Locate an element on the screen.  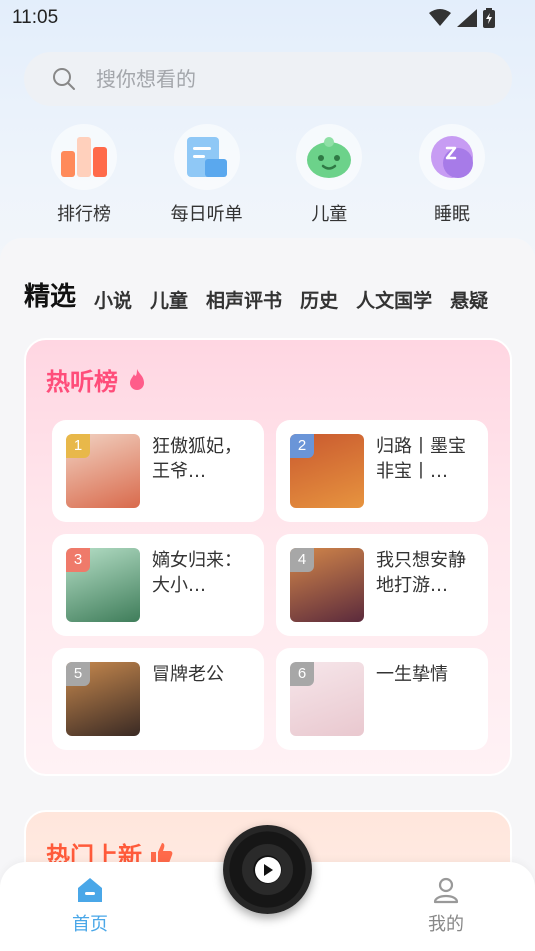
rank-badge: 6 is located at coordinates (302, 674).